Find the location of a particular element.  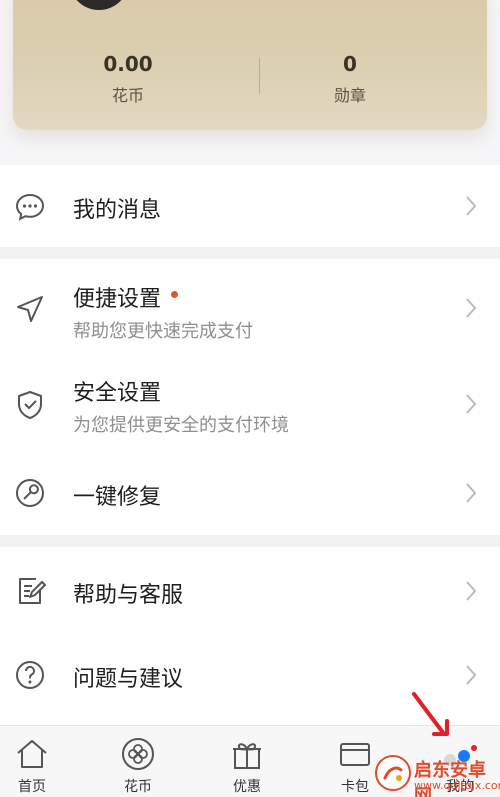

question-icon is located at coordinates (30, 675).